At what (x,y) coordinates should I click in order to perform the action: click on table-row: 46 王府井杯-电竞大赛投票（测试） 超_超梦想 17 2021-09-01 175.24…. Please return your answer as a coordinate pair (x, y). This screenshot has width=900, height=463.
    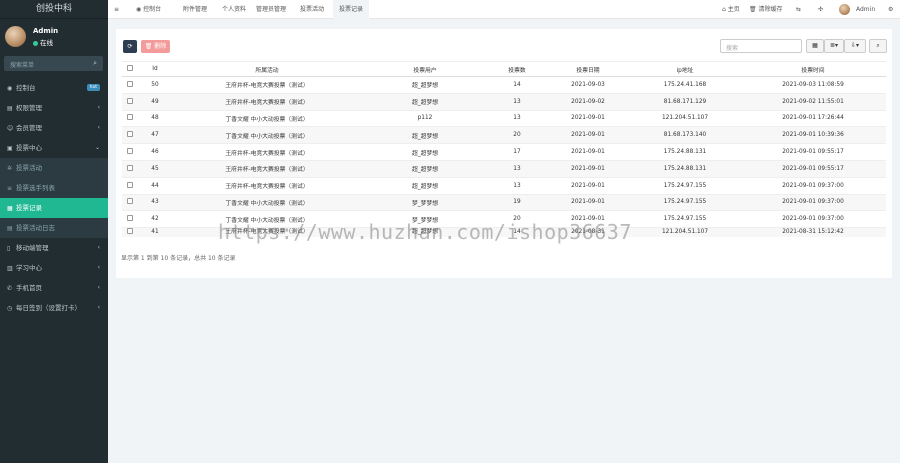
    Looking at the image, I should click on (504, 152).